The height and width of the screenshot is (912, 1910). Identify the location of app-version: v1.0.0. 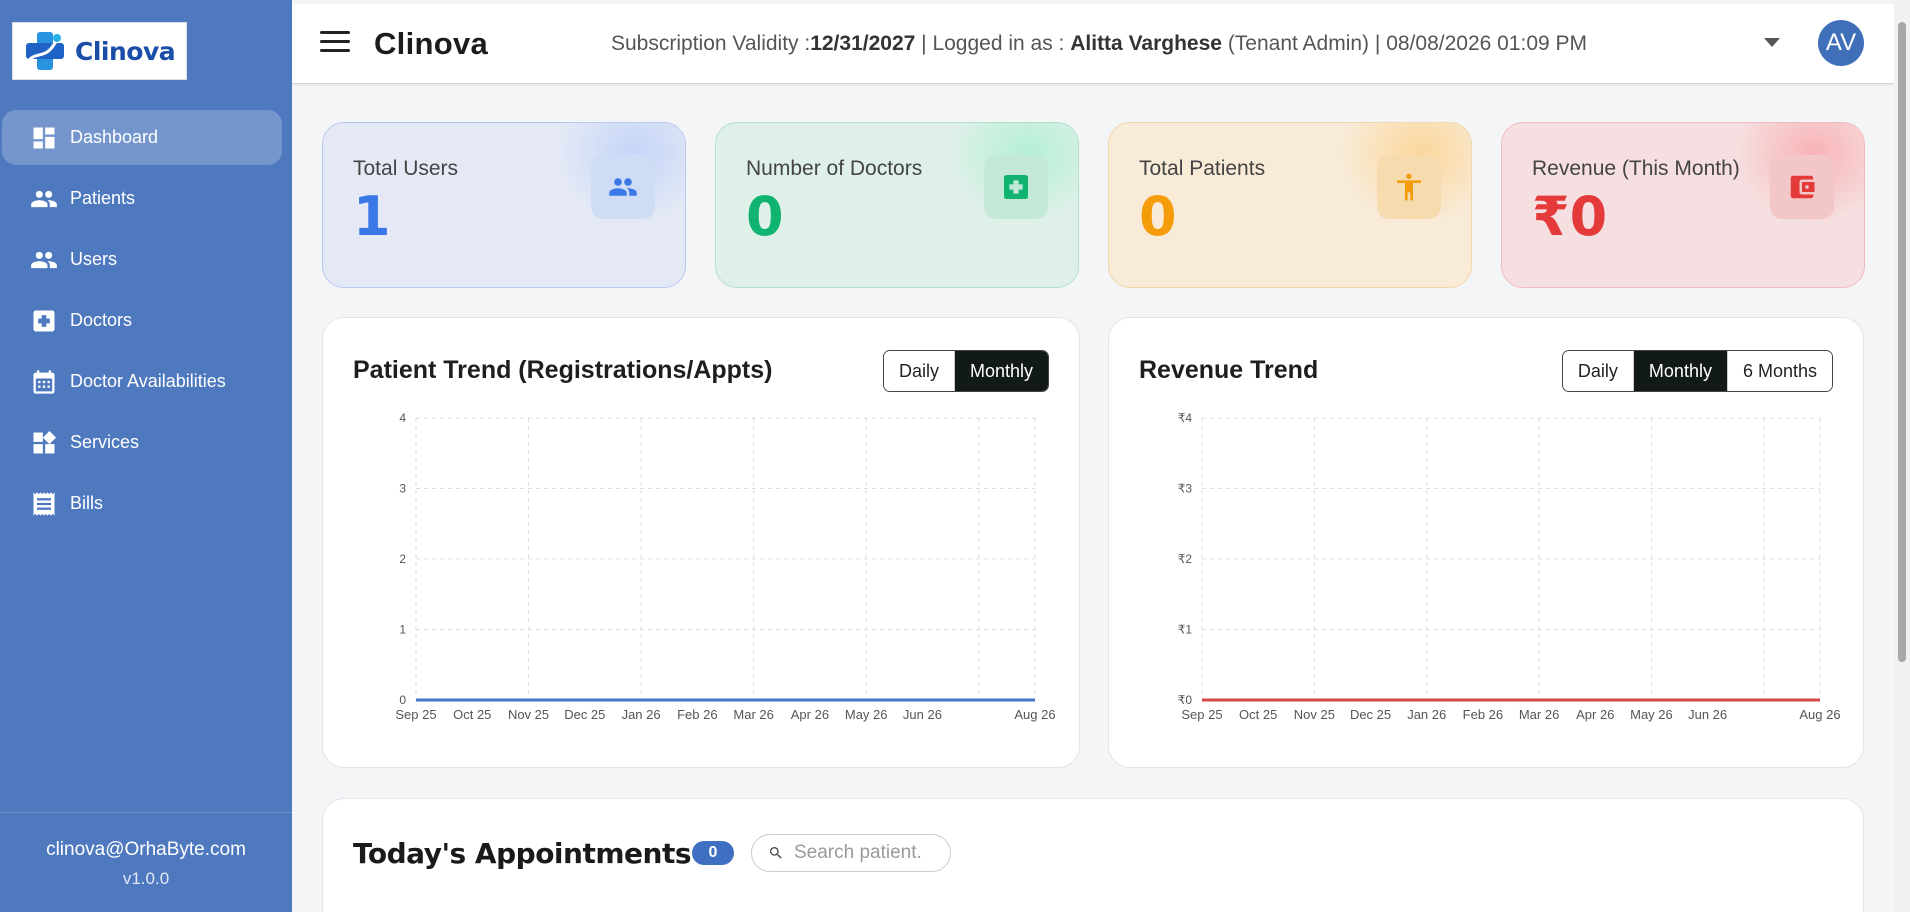
(146, 878).